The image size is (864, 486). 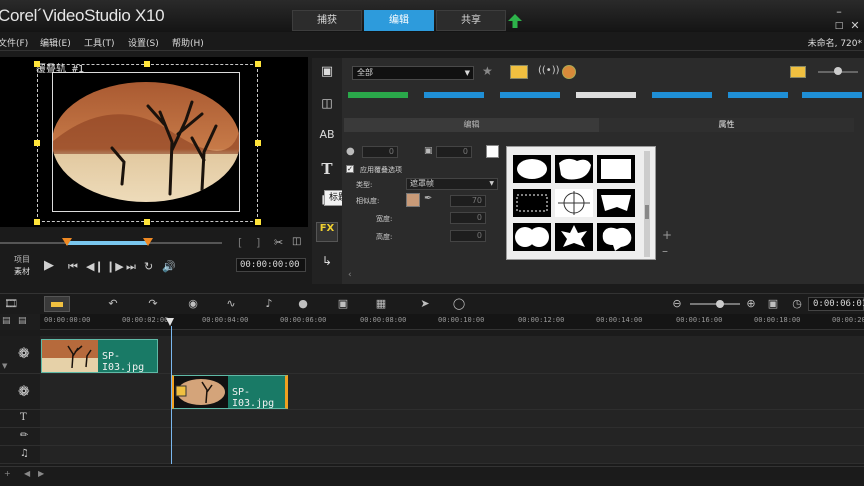 What do you see at coordinates (99, 42) in the screenshot?
I see `menu-tools: 工具(T)` at bounding box center [99, 42].